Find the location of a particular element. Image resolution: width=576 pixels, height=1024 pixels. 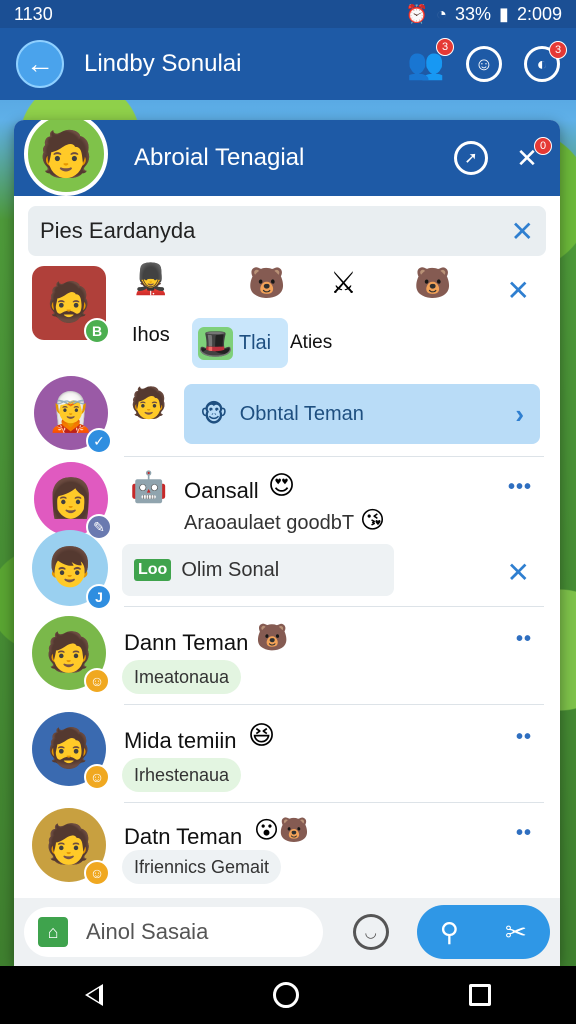

chat-input: ⌂ Ainol Sasaia is located at coordinates (173, 932).